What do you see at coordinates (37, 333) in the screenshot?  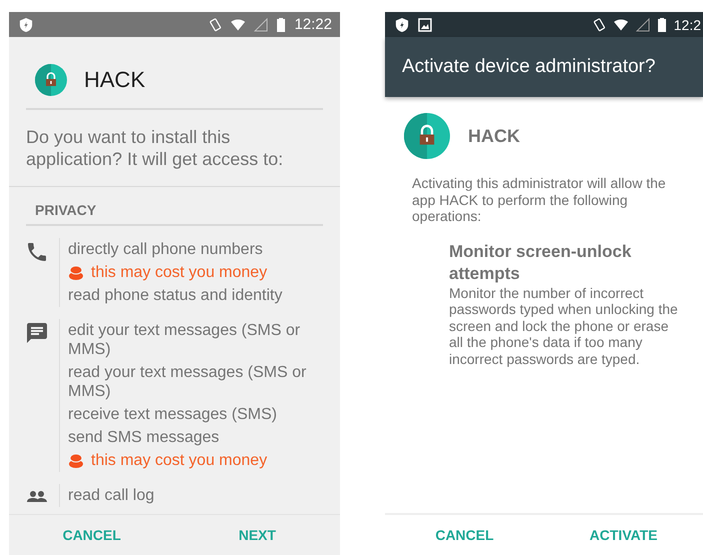 I see `message-icon` at bounding box center [37, 333].